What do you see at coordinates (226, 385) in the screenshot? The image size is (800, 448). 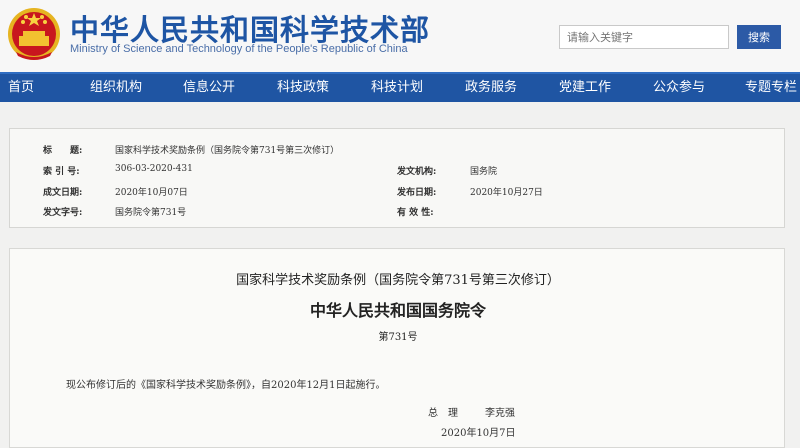 I see `document-body-text: 现公布修订后的《国家科学技术奖励条例》，自2020年12月1日起施行。` at bounding box center [226, 385].